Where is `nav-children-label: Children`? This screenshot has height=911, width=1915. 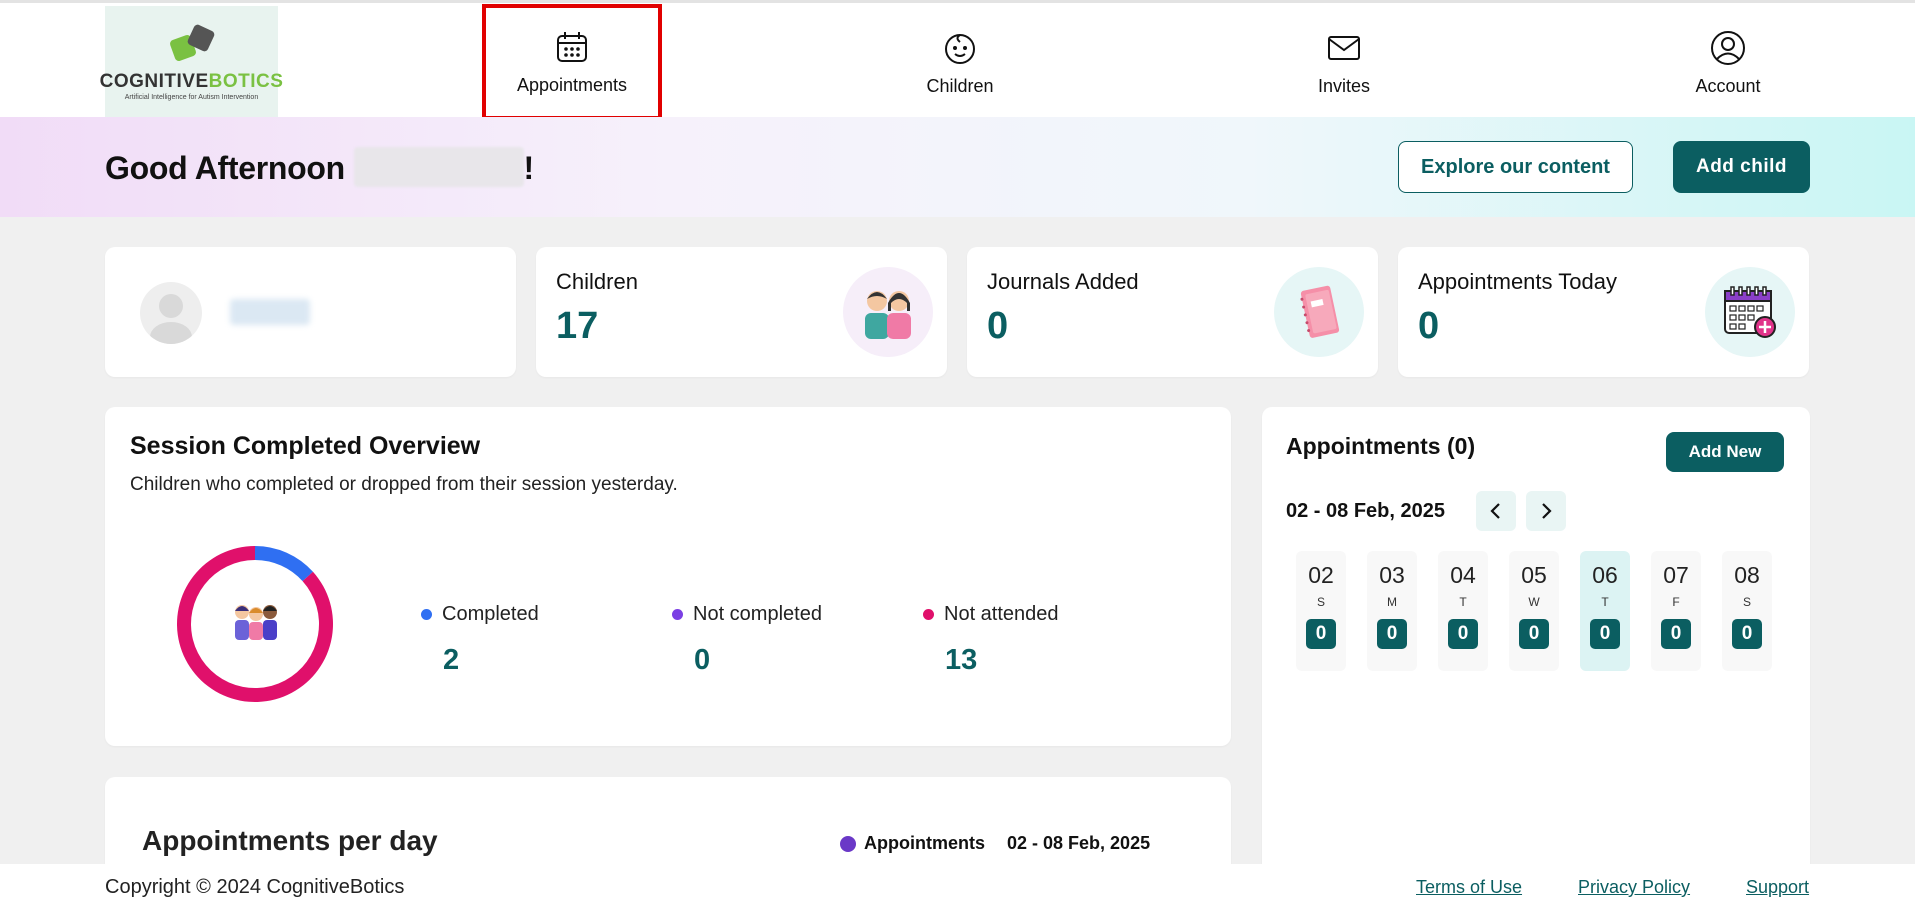 nav-children-label: Children is located at coordinates (960, 85).